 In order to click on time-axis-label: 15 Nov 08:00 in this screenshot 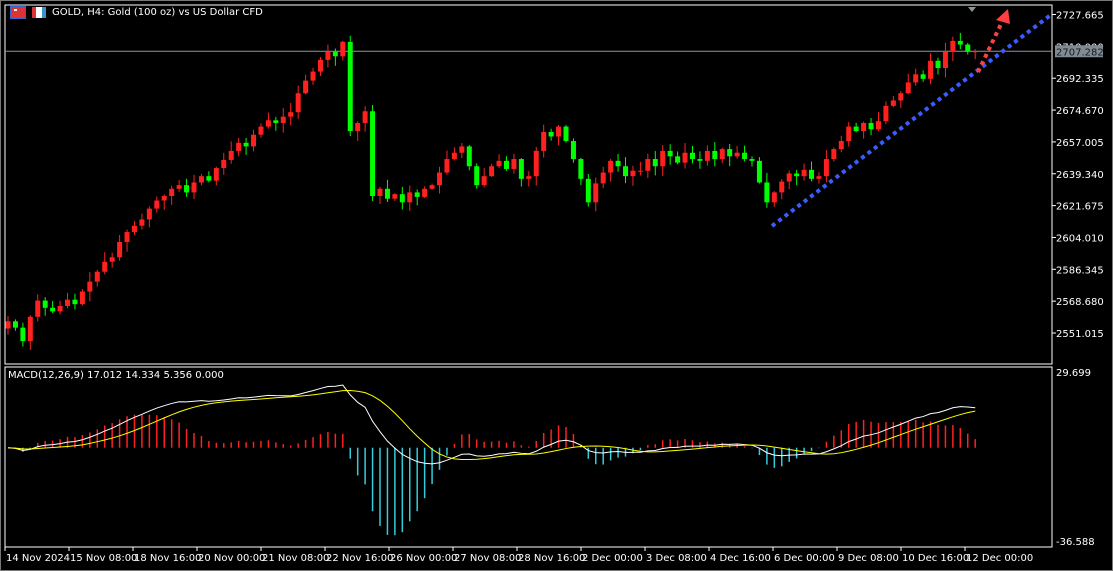, I will do `click(103, 558)`.